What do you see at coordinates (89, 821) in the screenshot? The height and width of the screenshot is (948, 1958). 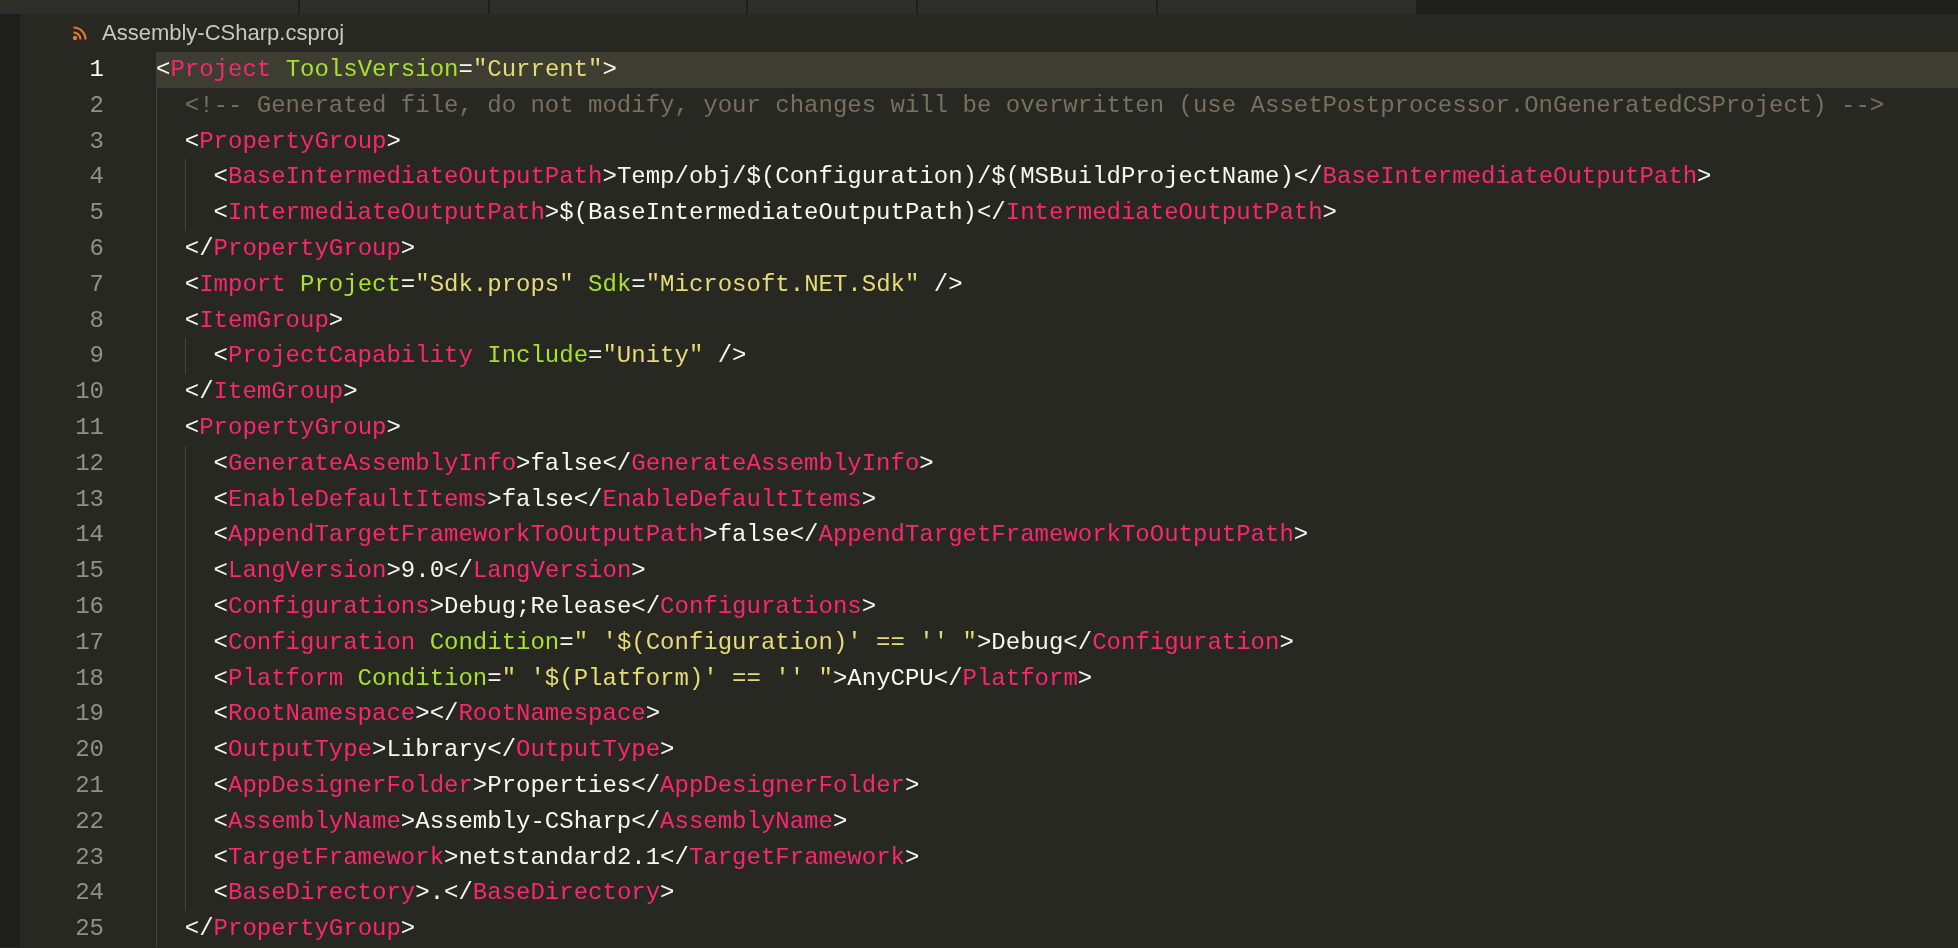 I see `line-number: 22` at bounding box center [89, 821].